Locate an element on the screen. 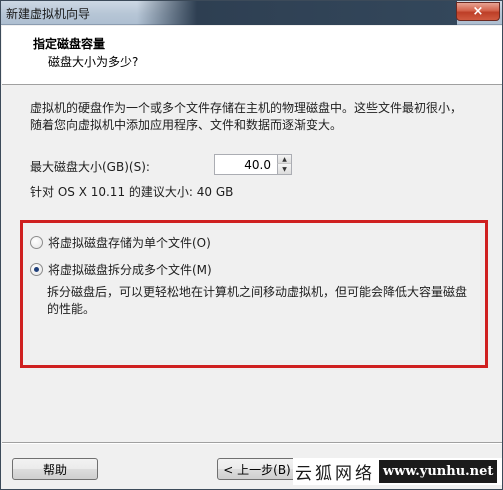  arrow-down-icon: ▼ is located at coordinates (284, 169).